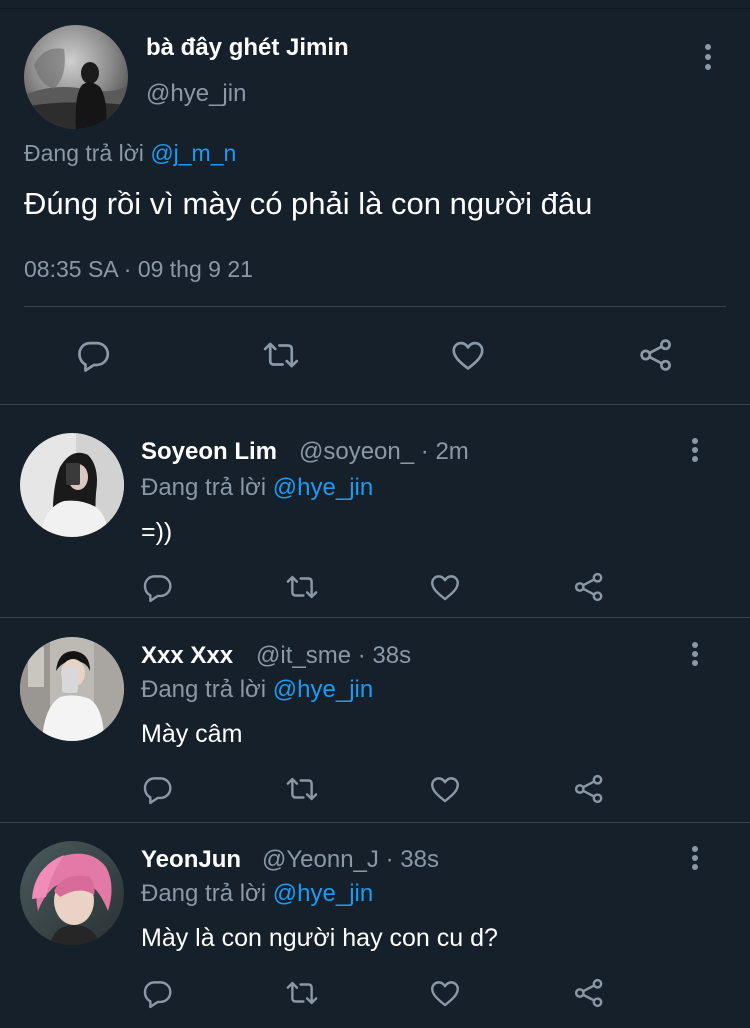  Describe the element at coordinates (191, 860) in the screenshot. I see `display-name: YeonJun` at that location.